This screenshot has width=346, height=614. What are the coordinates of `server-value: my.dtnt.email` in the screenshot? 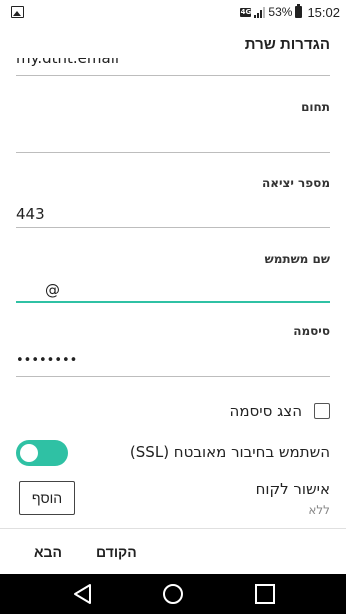 It's located at (68, 62).